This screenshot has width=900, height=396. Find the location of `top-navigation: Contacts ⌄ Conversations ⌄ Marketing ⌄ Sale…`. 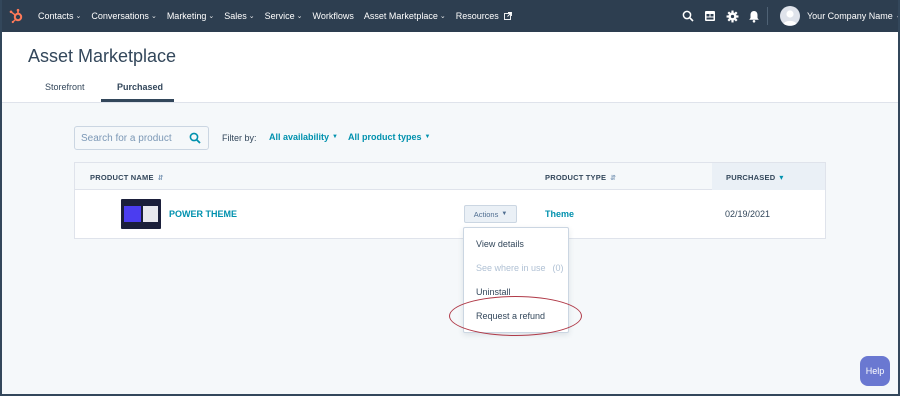

top-navigation: Contacts ⌄ Conversations ⌄ Marketing ⌄ Sale… is located at coordinates (450, 16).